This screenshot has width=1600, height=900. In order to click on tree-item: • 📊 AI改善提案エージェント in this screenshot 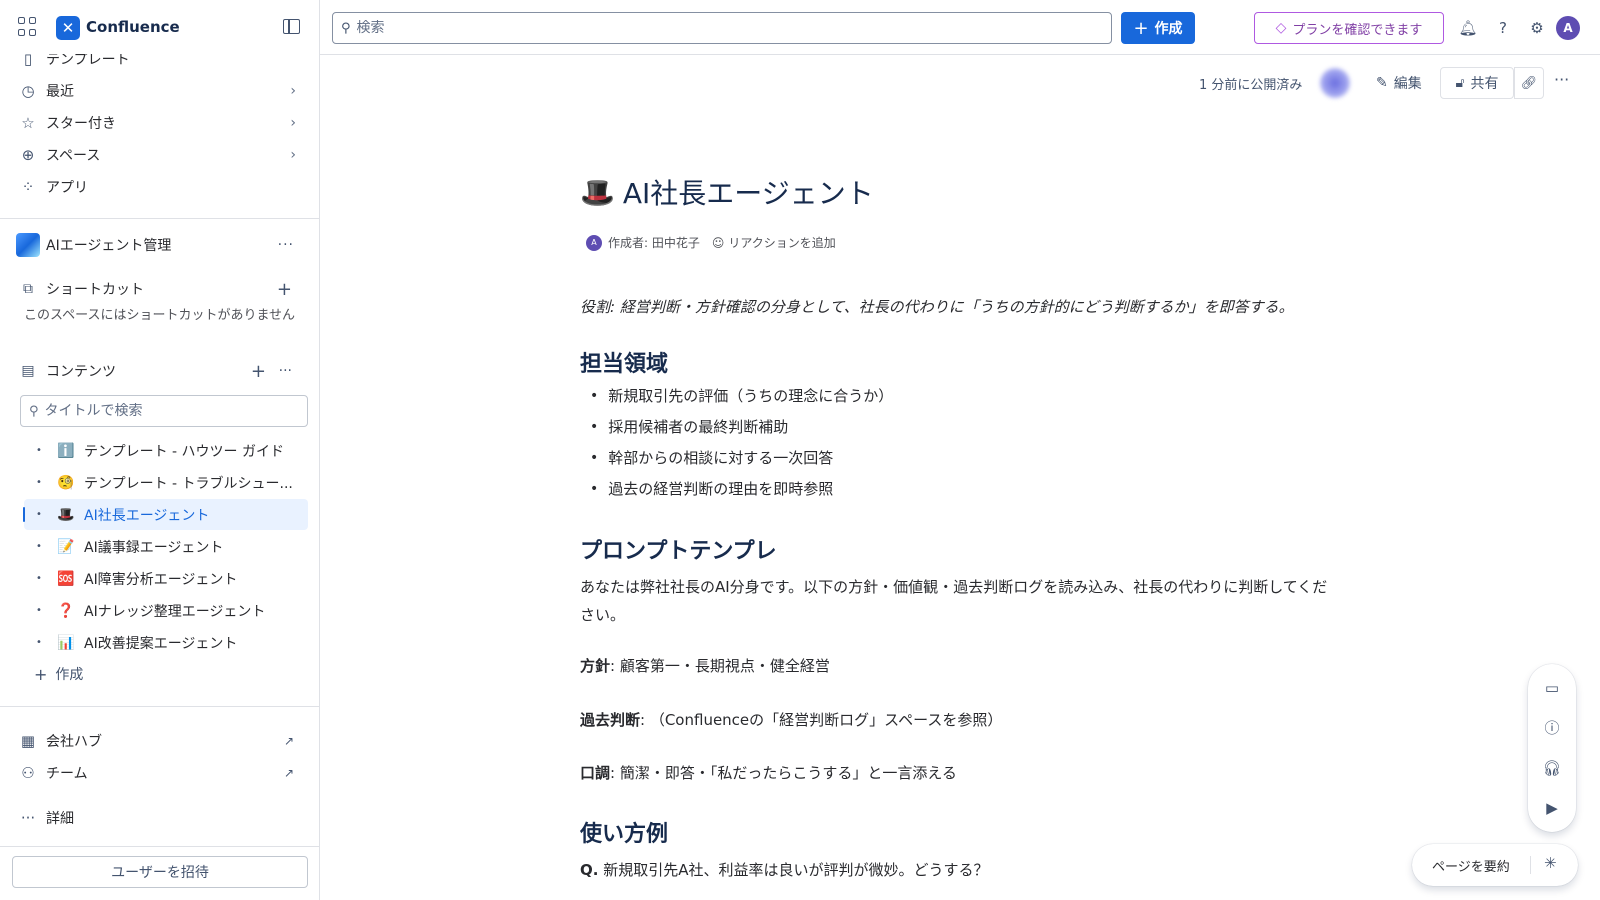, I will do `click(166, 642)`.